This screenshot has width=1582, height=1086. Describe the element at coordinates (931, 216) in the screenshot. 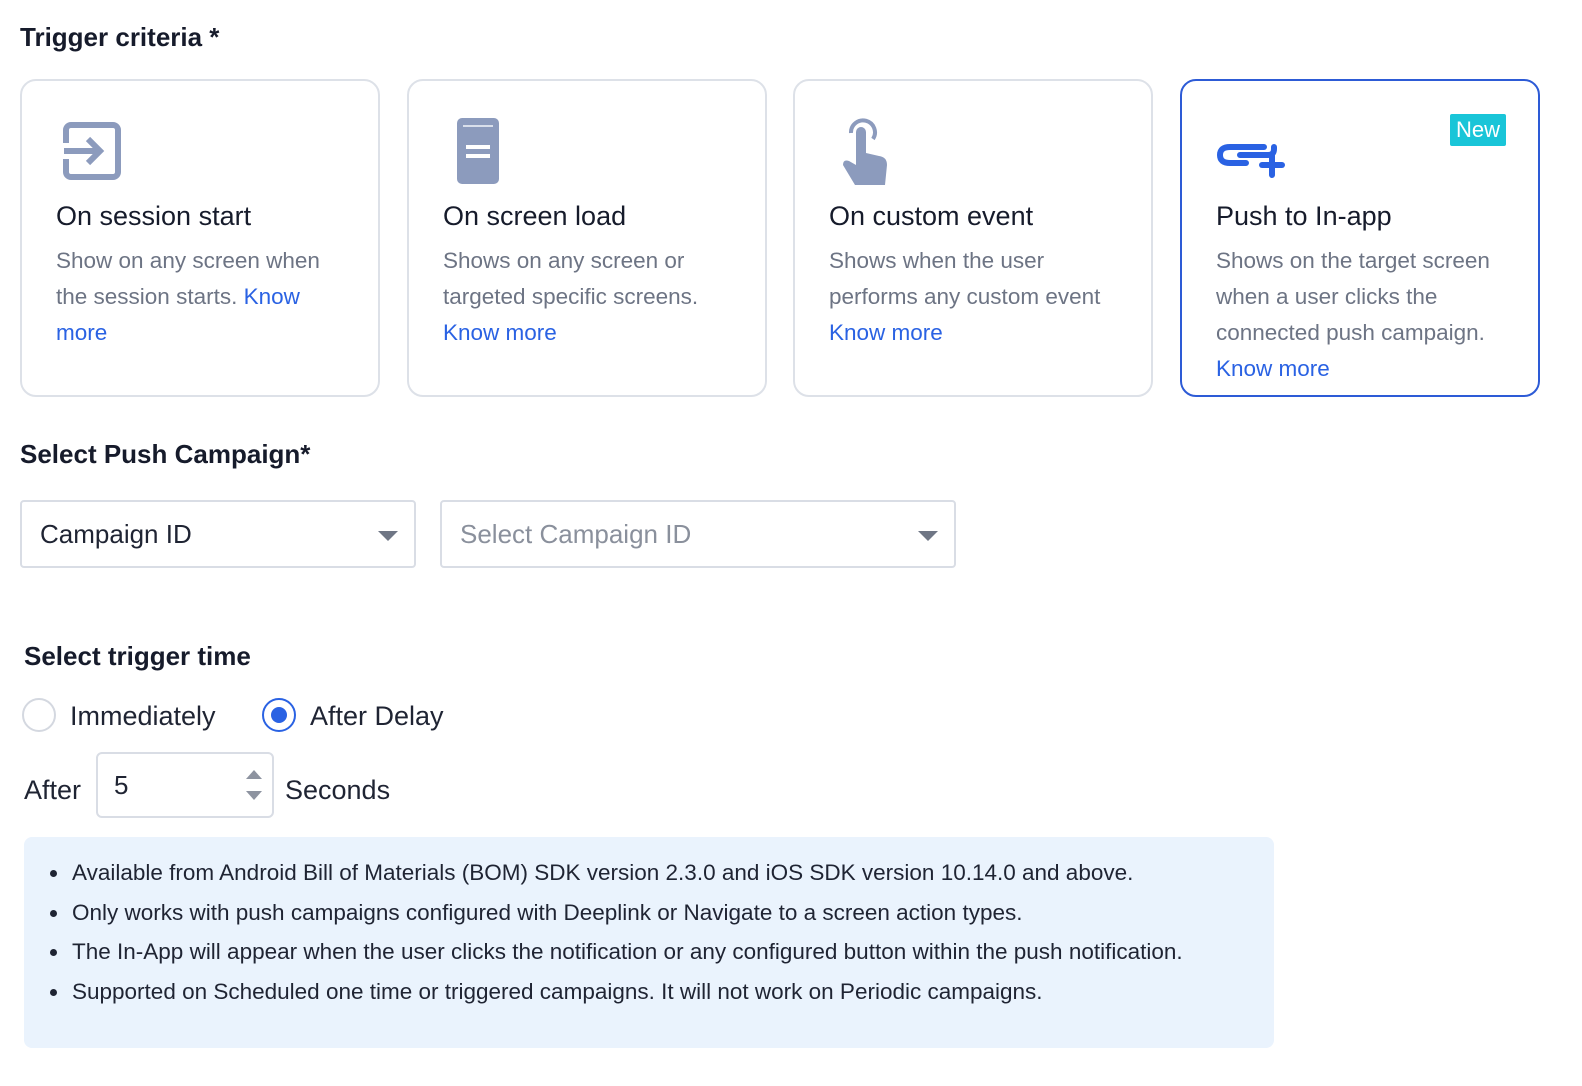

I see `card-title: On custom event` at that location.